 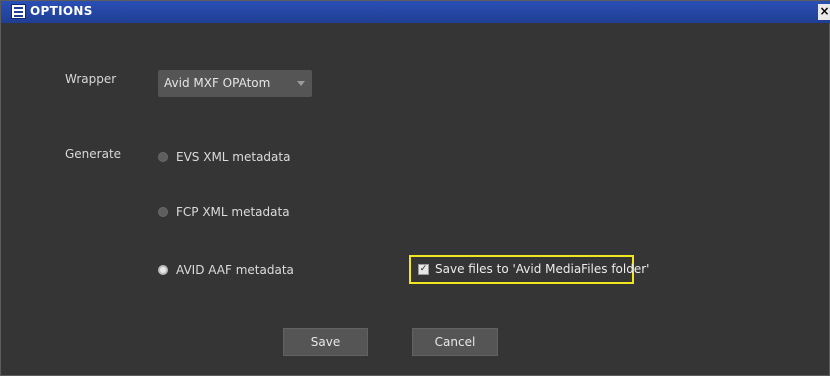 What do you see at coordinates (91, 79) in the screenshot?
I see `wrapper-label: Wrapper` at bounding box center [91, 79].